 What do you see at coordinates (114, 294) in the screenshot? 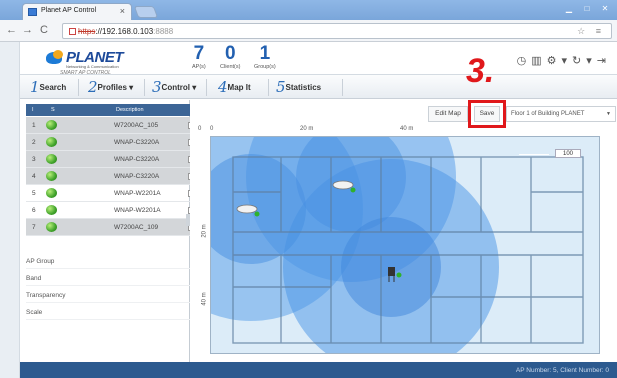
I see `property-transparency: Transparency` at bounding box center [114, 294].